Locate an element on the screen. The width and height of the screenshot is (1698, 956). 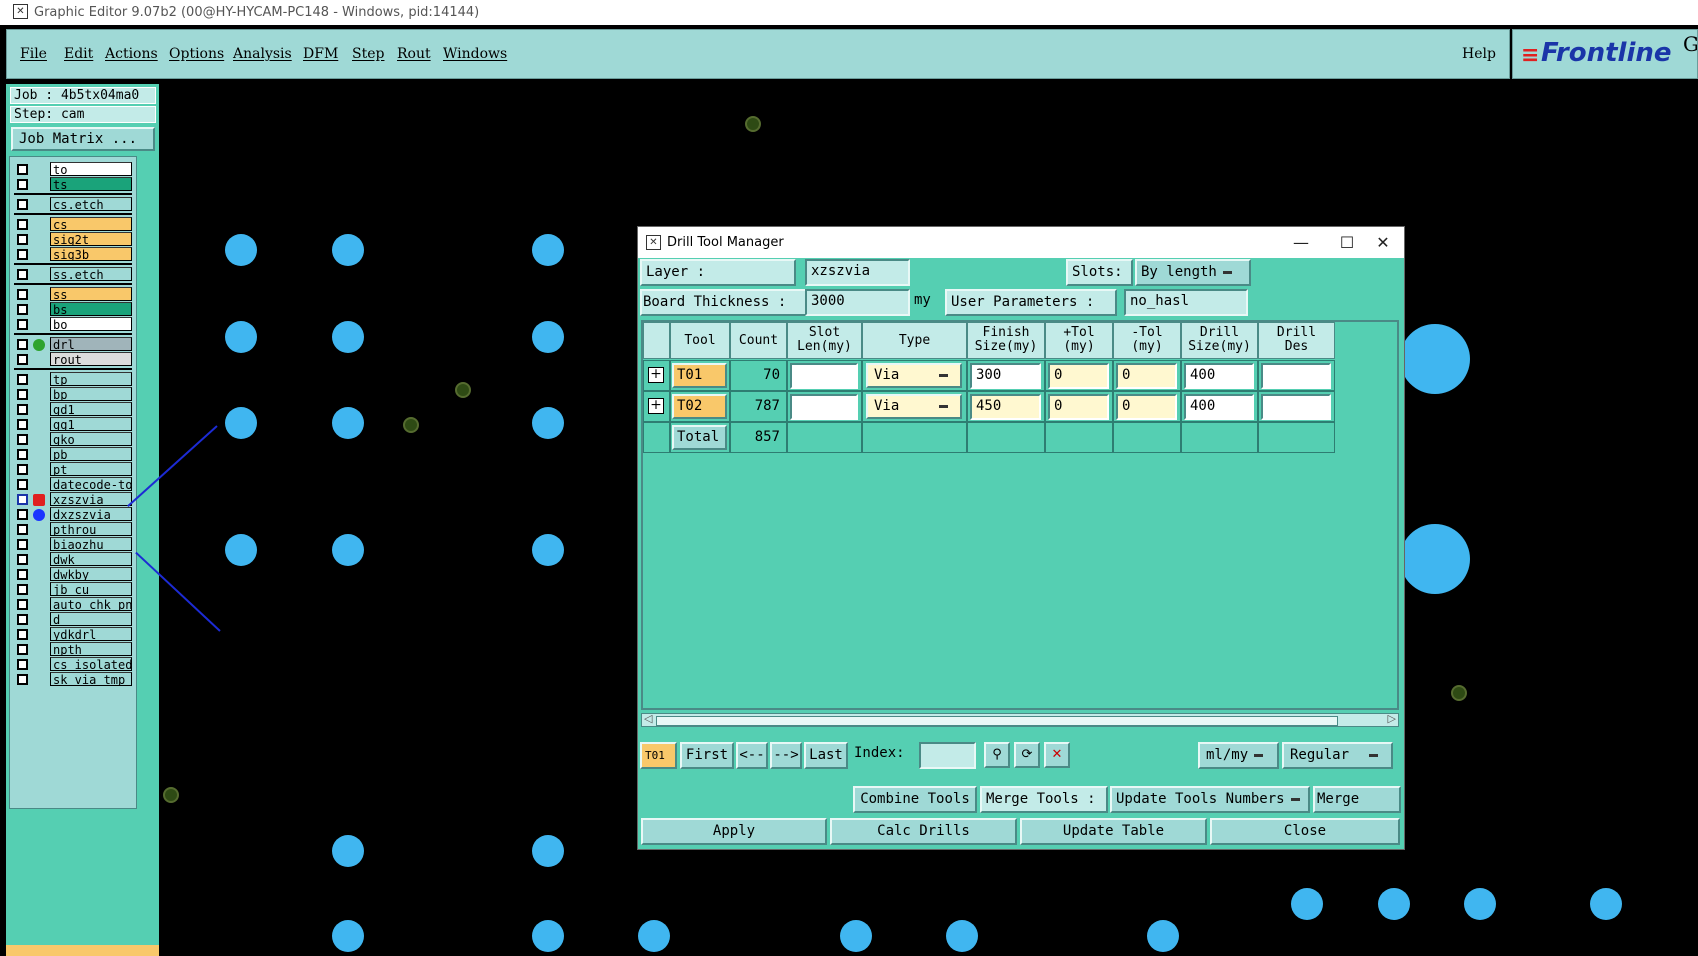
layer-name: sig2t is located at coordinates (91, 239).